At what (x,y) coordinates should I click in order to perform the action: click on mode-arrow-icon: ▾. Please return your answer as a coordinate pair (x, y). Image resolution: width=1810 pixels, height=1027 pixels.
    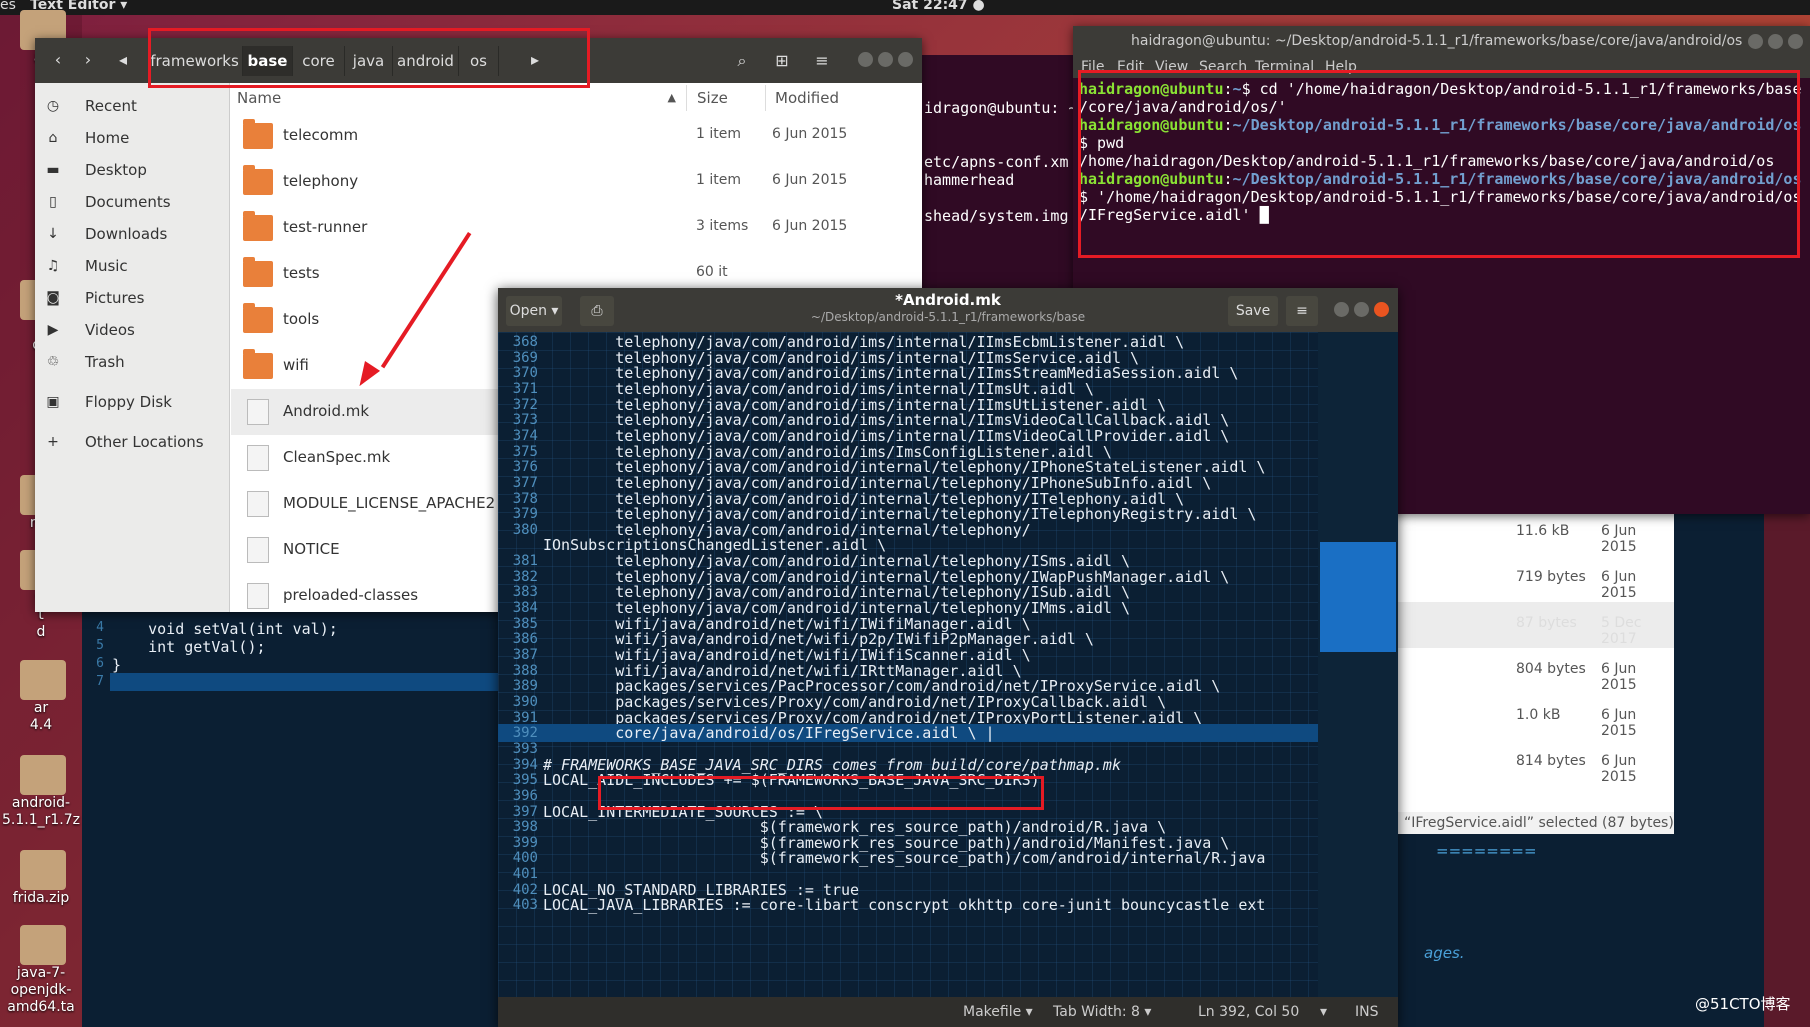
    Looking at the image, I should click on (1323, 1012).